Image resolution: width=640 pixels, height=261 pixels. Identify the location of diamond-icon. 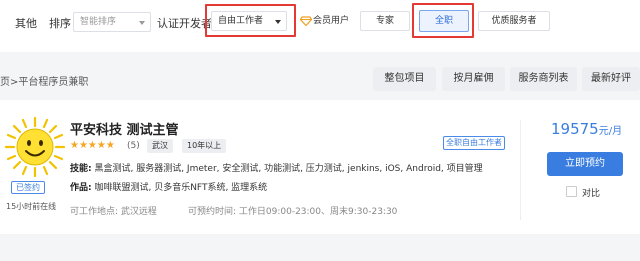
(306, 21).